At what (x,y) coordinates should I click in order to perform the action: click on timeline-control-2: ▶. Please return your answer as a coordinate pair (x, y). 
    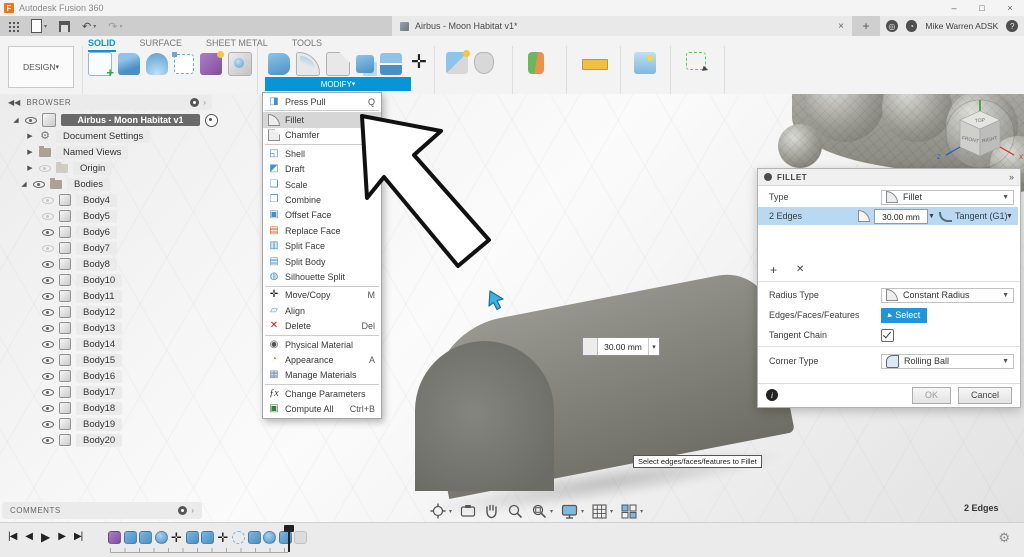
    Looking at the image, I should click on (45, 537).